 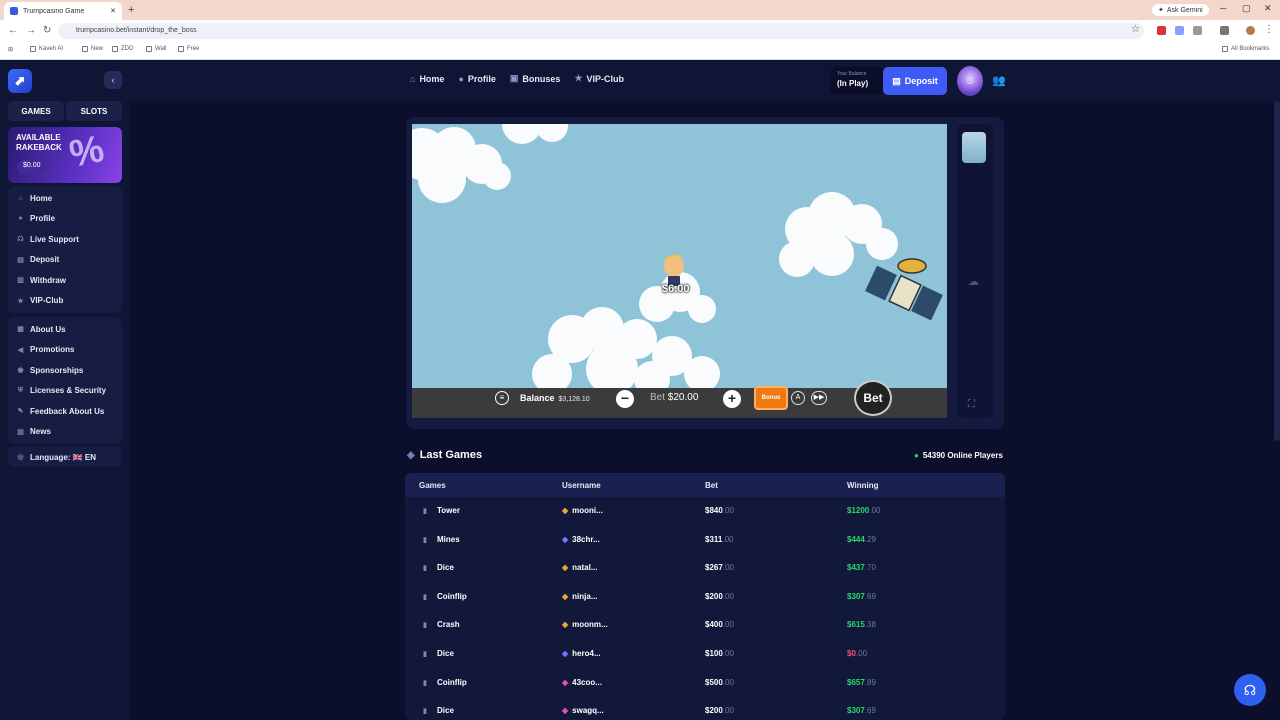 What do you see at coordinates (65, 329) in the screenshot?
I see `sidebar-item-about-us: ▦ About Us` at bounding box center [65, 329].